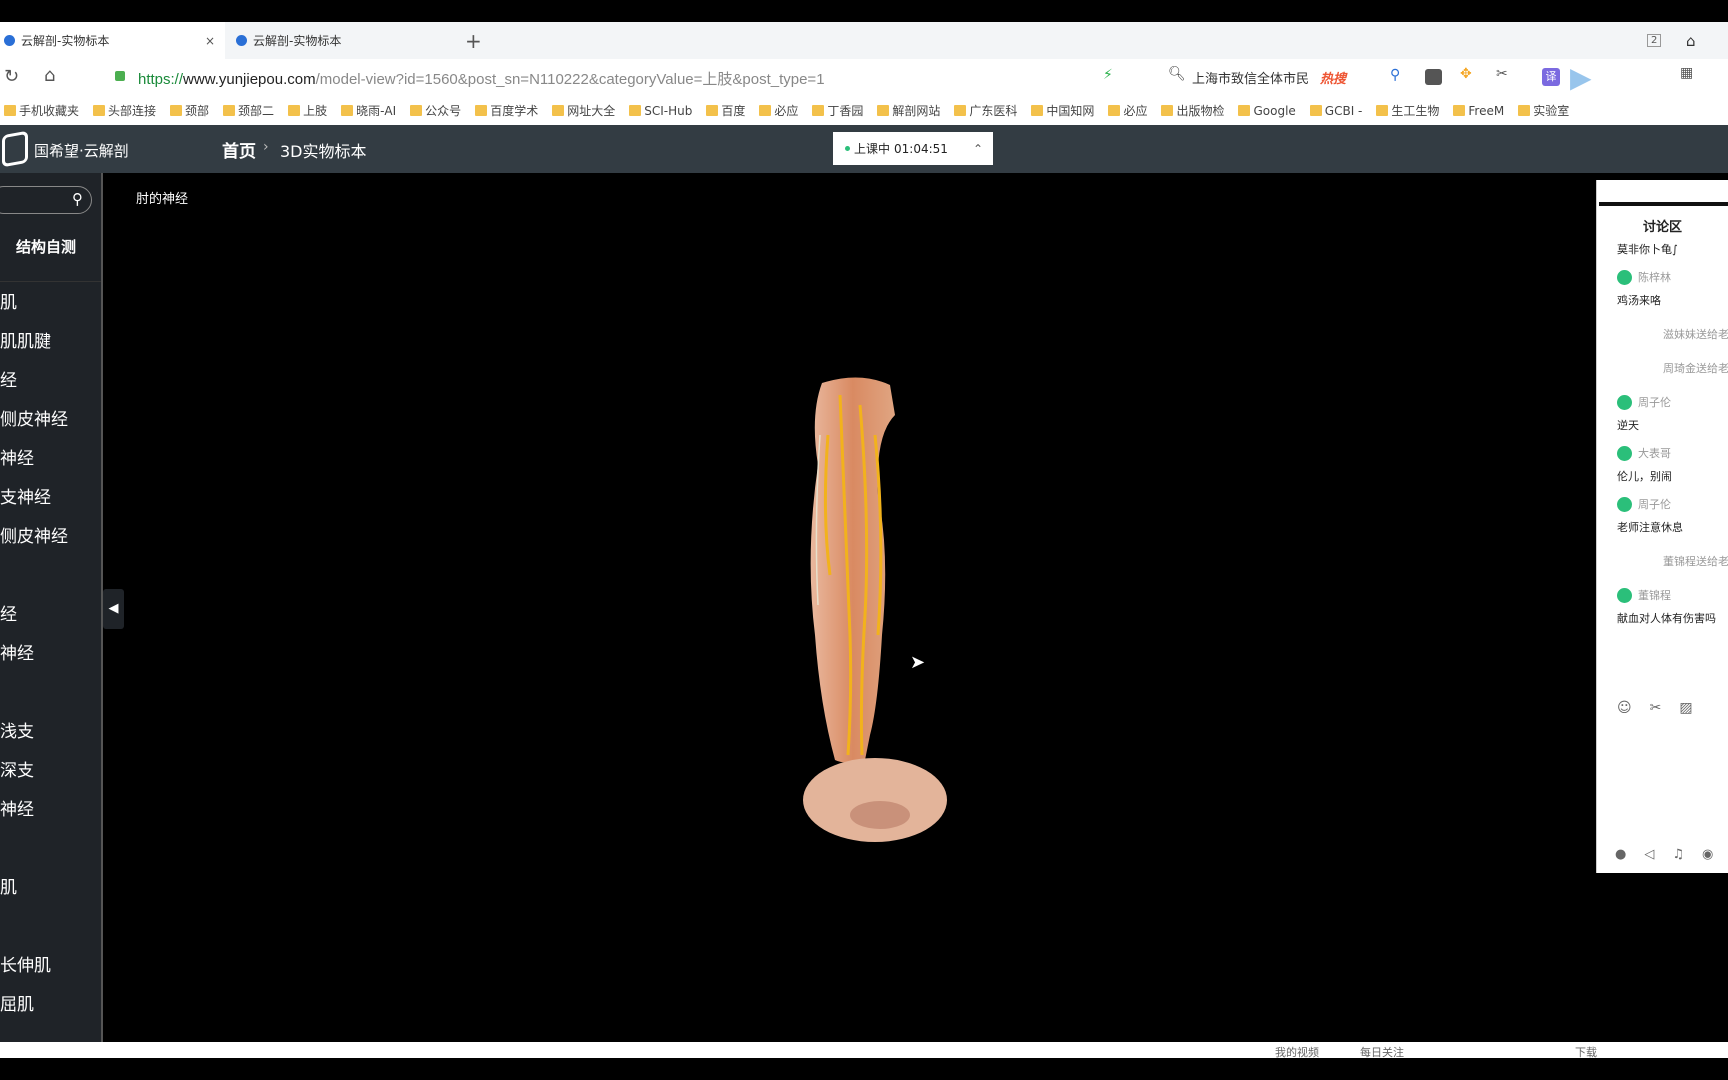 Image resolution: width=1728 pixels, height=1080 pixels. I want to click on status-my-videos: 我的视频, so click(1297, 1051).